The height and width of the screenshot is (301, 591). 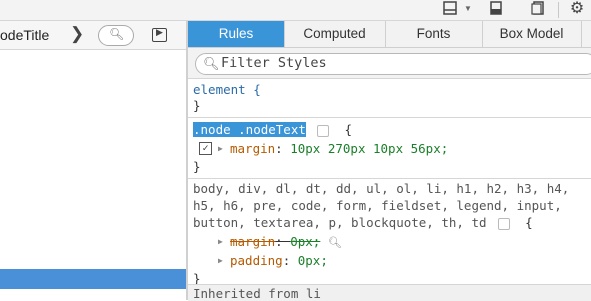 I want to click on chevron-right-icon: ❯, so click(x=77, y=34).